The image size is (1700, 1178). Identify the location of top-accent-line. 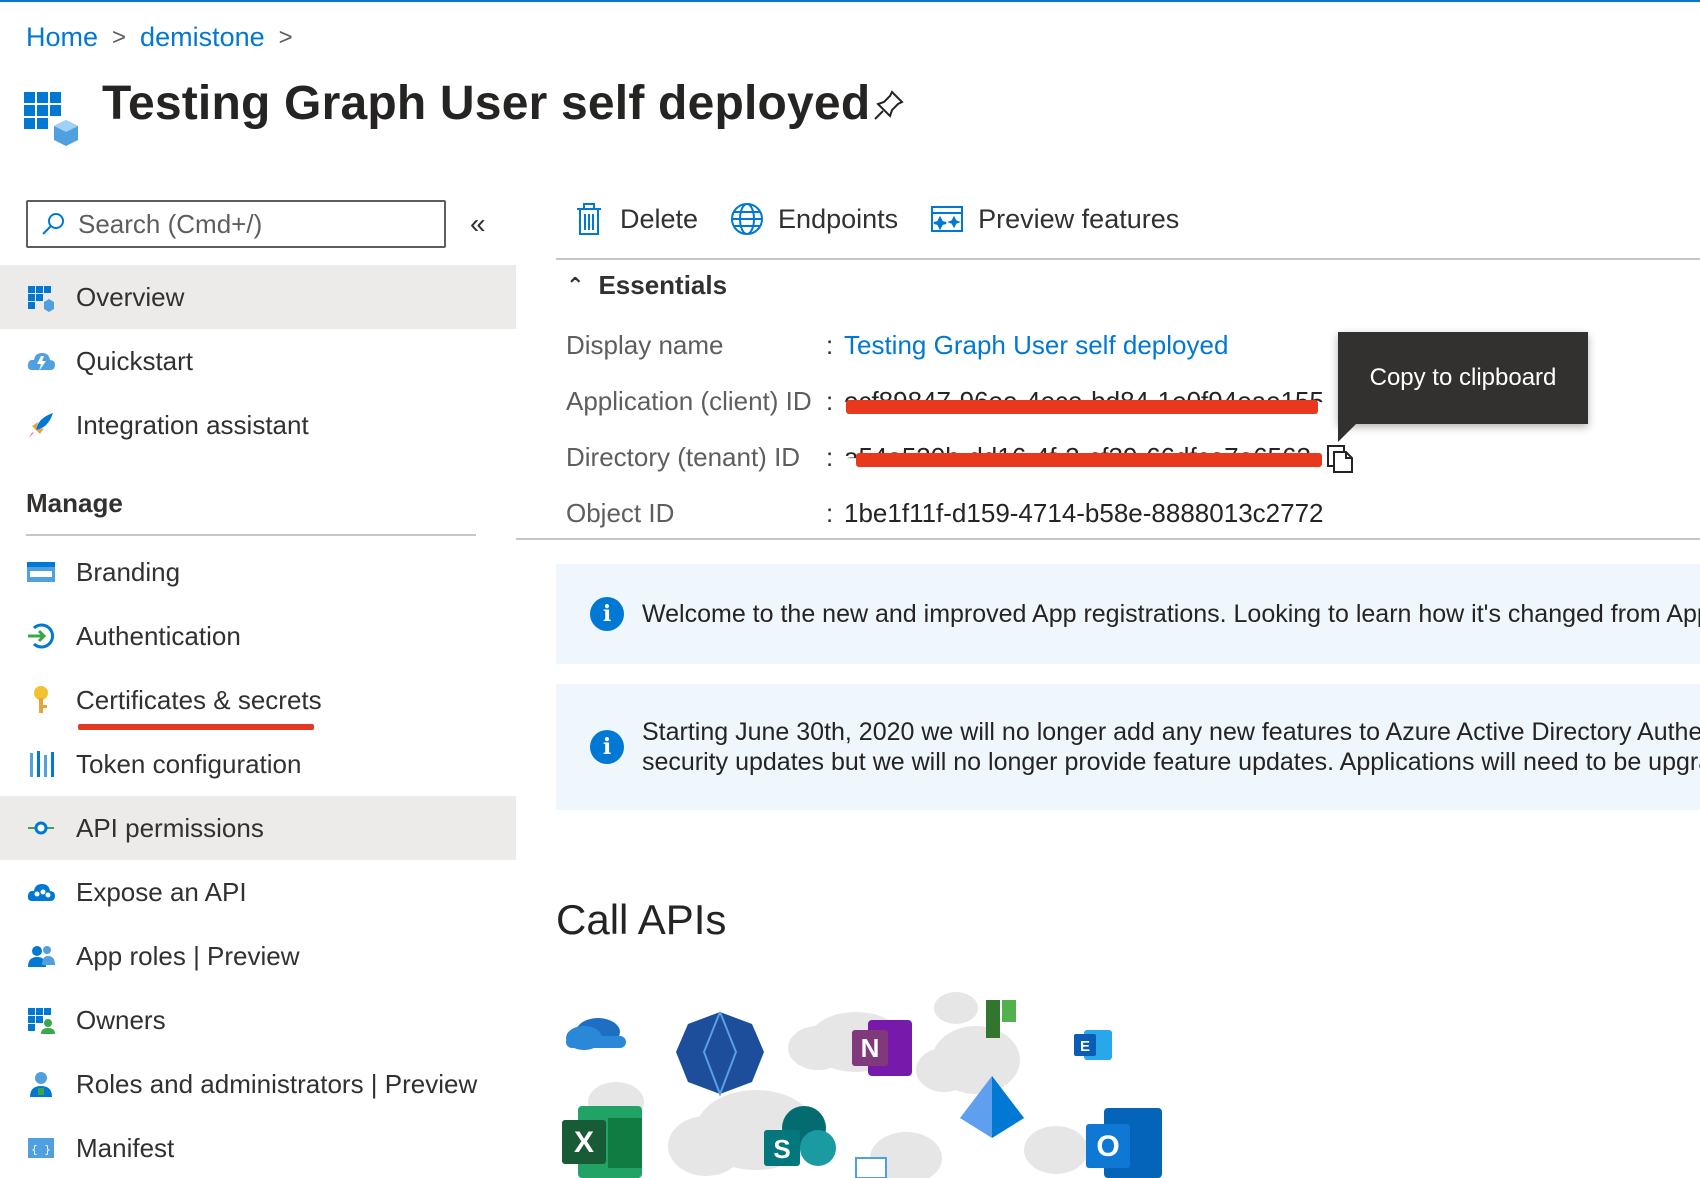
(850, 1).